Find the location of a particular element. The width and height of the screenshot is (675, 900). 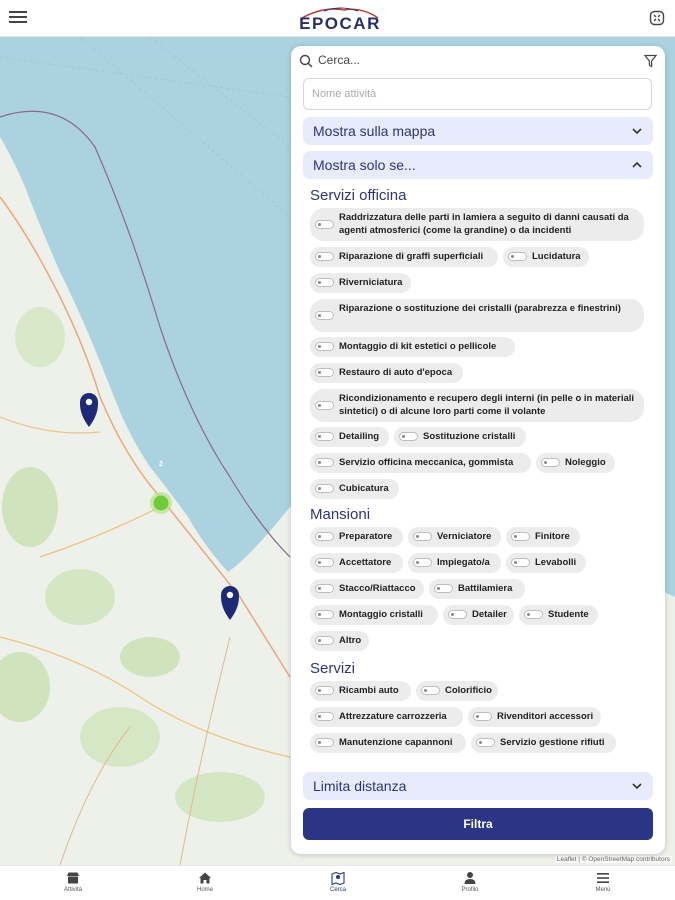

logo-text: EPOCAR is located at coordinates (340, 23).